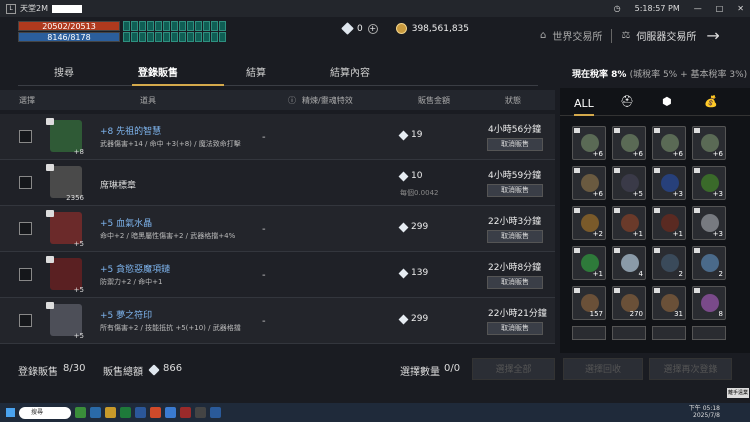 The width and height of the screenshot is (750, 422). I want to click on window-title: 天堂2M, so click(34, 8).